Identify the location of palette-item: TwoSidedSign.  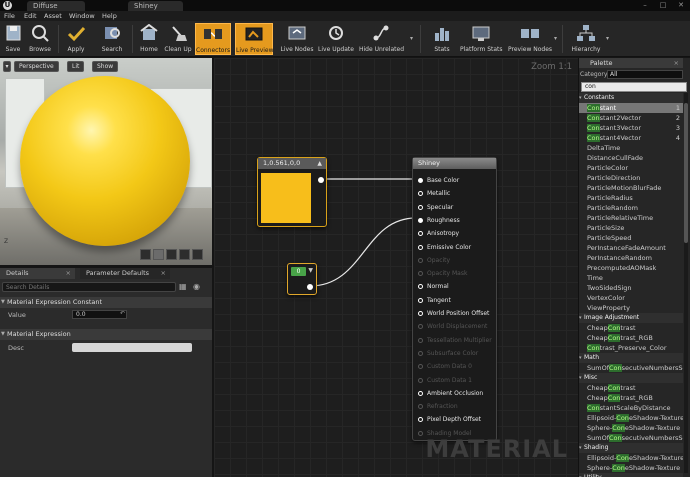
(631, 288).